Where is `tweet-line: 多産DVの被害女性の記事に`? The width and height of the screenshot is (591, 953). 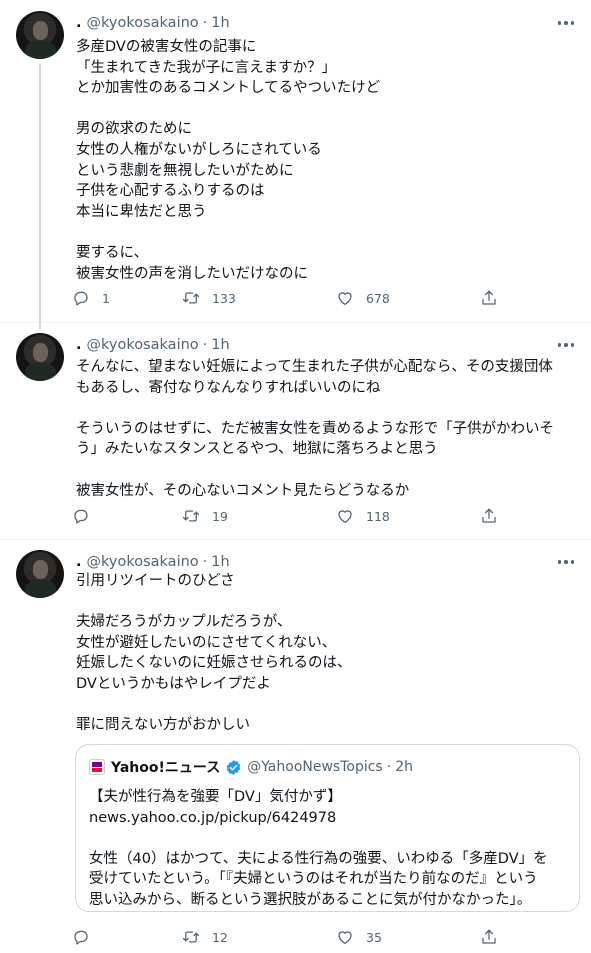
tweet-line: 多産DVの被害女性の記事に is located at coordinates (166, 47).